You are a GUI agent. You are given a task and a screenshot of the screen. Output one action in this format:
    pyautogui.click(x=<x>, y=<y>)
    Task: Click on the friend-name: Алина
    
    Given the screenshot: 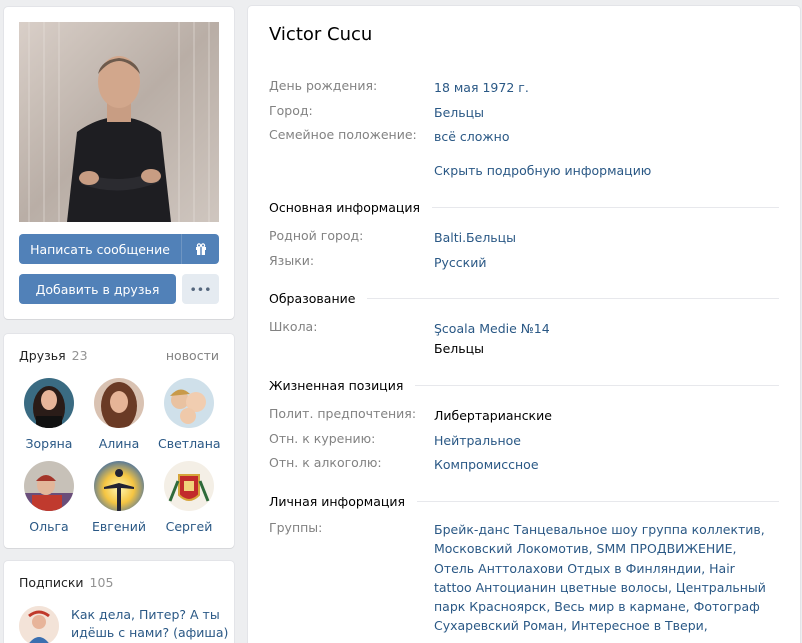 What is the action you would take?
    pyautogui.click(x=119, y=443)
    